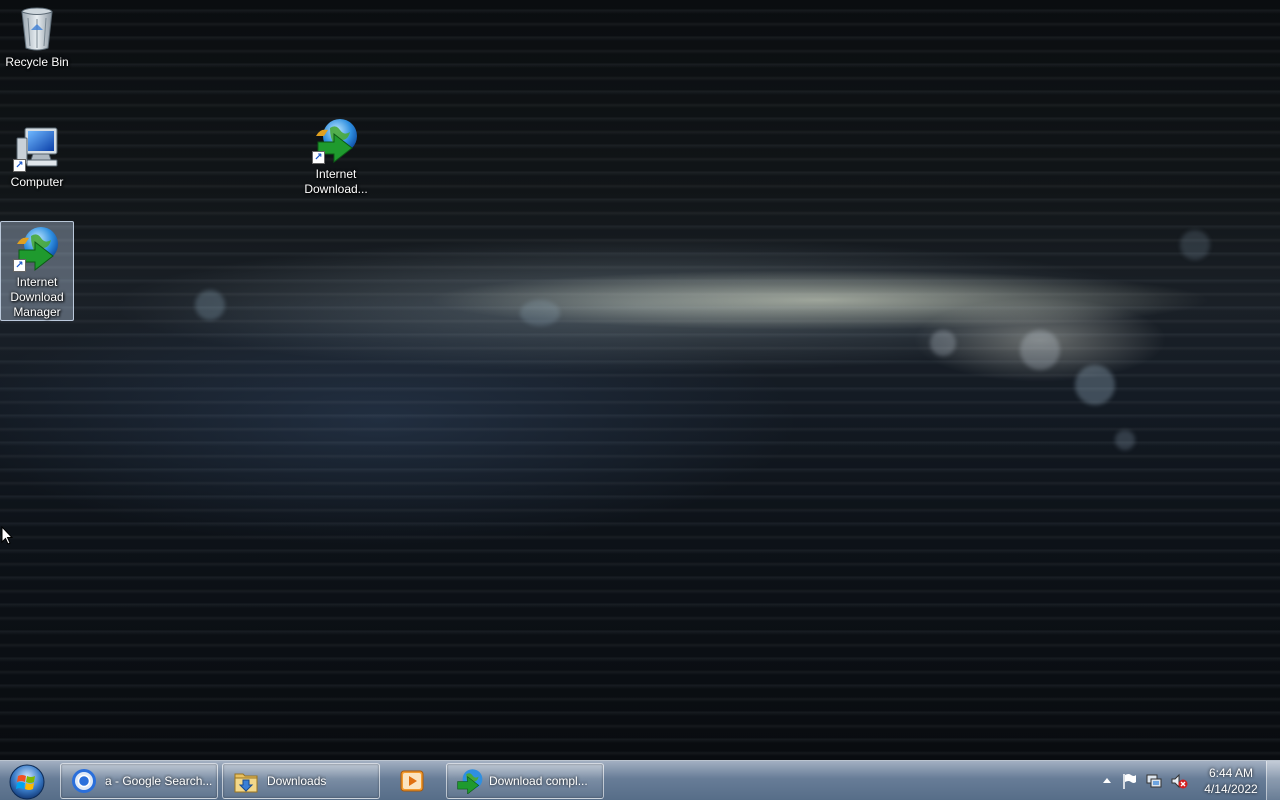  I want to click on taskbar-button-downloads: Downloads, so click(301, 781).